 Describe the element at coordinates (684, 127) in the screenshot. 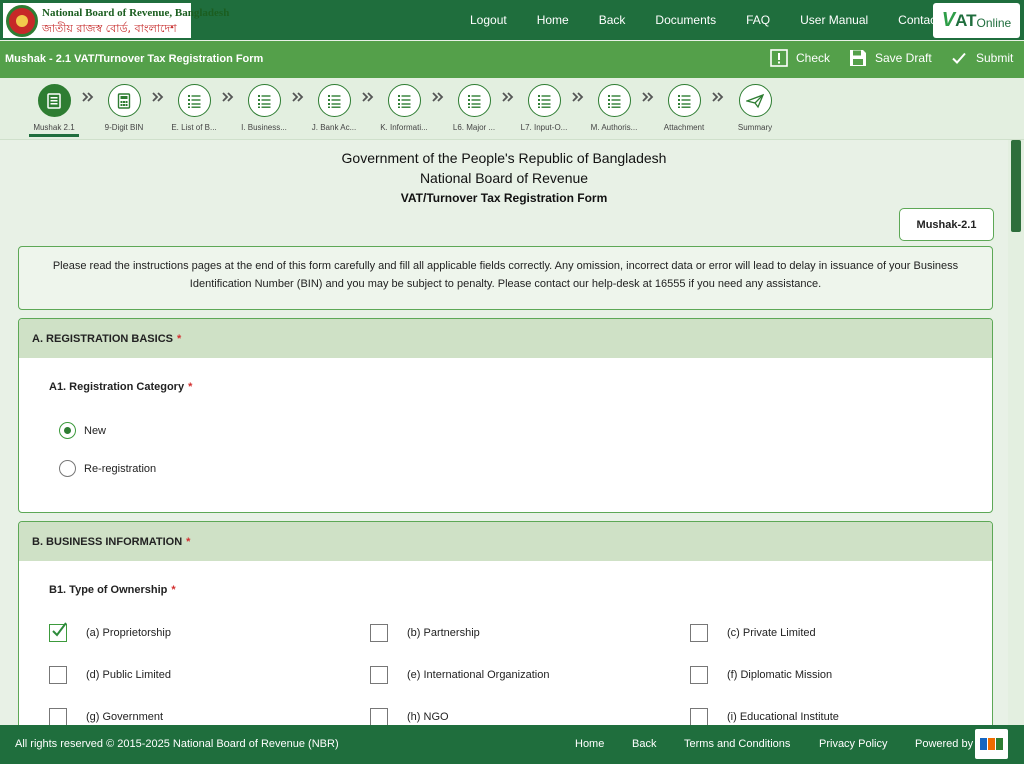

I see `step-label: Attachment` at that location.